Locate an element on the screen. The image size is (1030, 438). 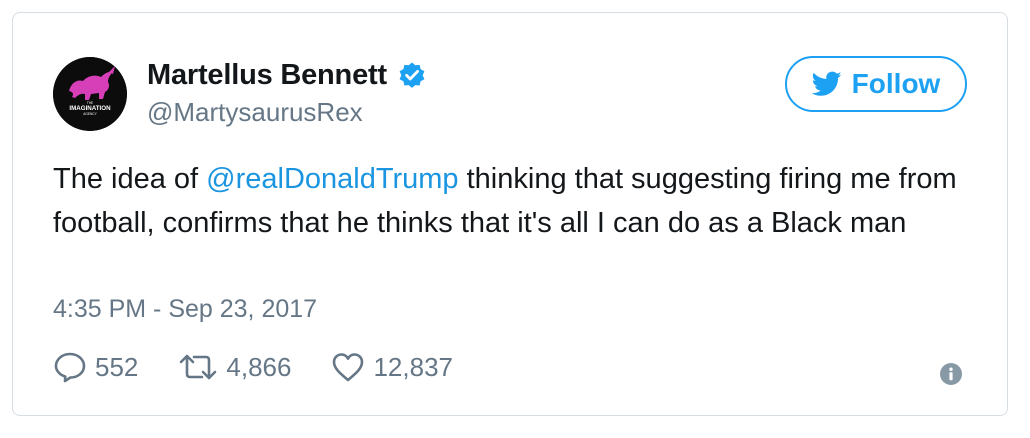
retweet-count: 4,866 is located at coordinates (259, 366).